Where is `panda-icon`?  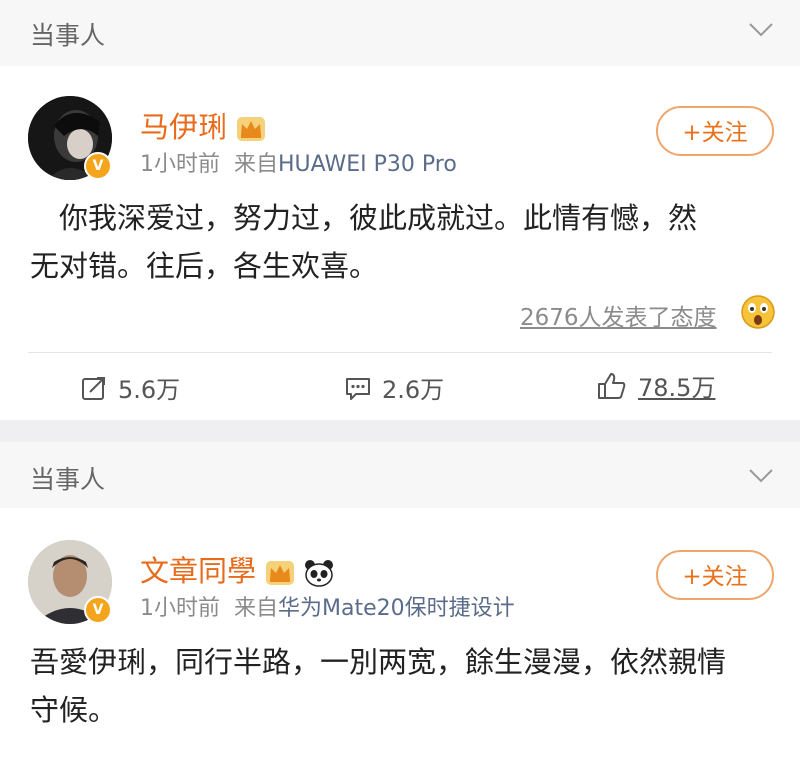 panda-icon is located at coordinates (319, 573).